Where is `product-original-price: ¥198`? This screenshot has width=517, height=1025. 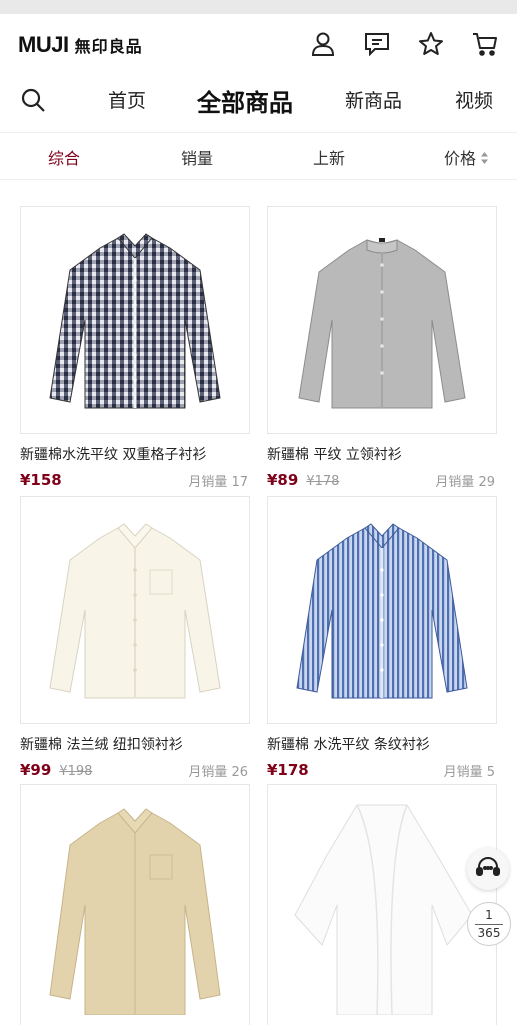 product-original-price: ¥198 is located at coordinates (76, 771).